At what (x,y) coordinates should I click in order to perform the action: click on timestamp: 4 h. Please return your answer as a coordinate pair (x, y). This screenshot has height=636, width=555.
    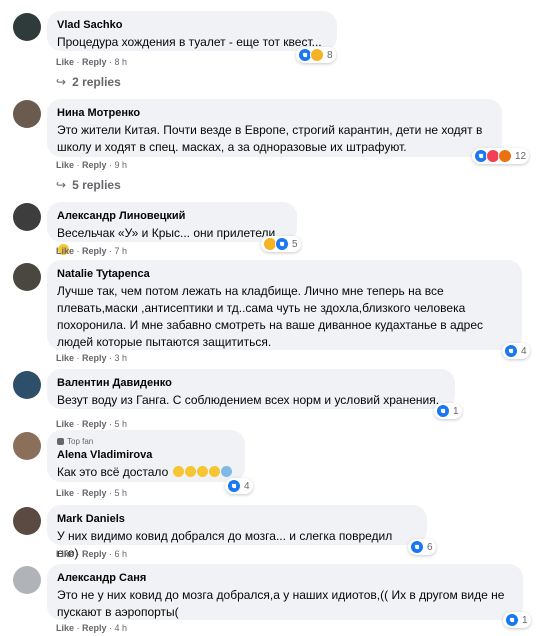
    Looking at the image, I should click on (121, 628).